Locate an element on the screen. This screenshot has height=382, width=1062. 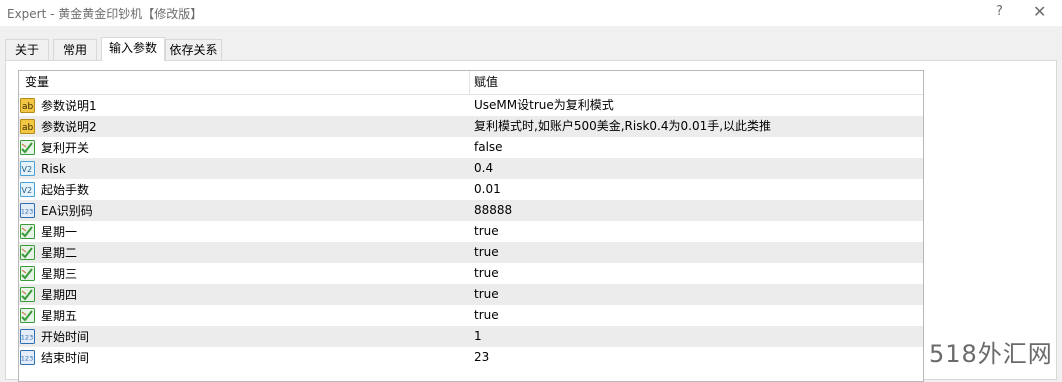
table-row: V2 Risk 0.4 is located at coordinates (471, 168).